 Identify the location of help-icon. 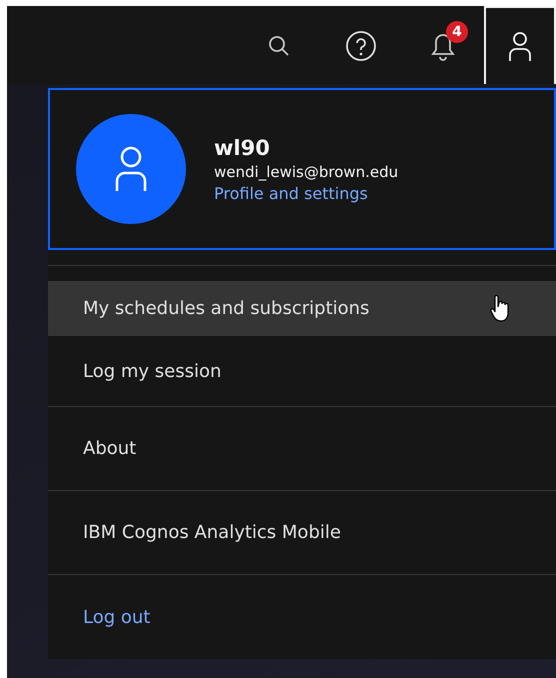
(361, 46).